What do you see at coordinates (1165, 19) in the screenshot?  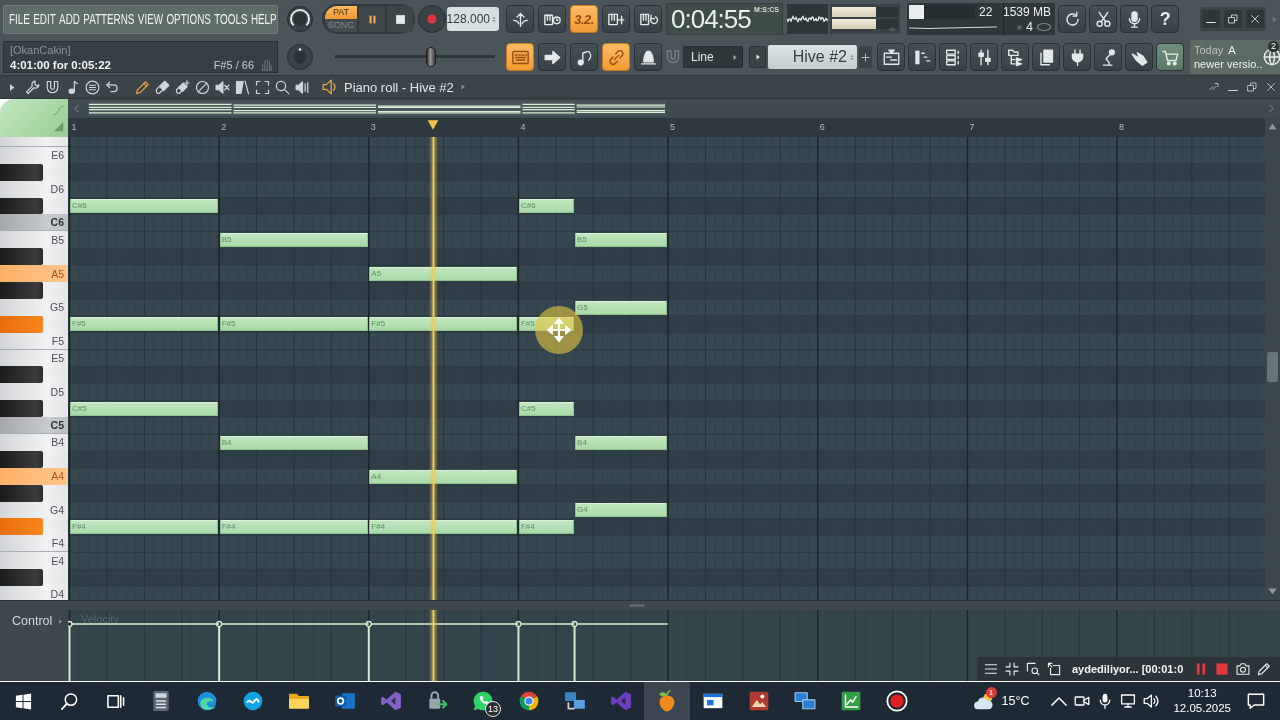 I see `toolbar-button: ?` at bounding box center [1165, 19].